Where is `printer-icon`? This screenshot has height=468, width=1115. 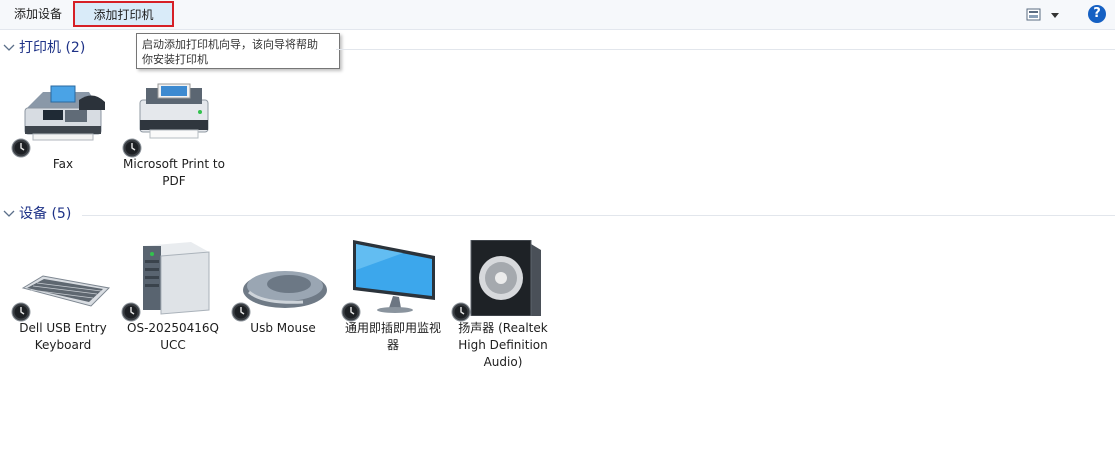
printer-icon is located at coordinates (173, 119).